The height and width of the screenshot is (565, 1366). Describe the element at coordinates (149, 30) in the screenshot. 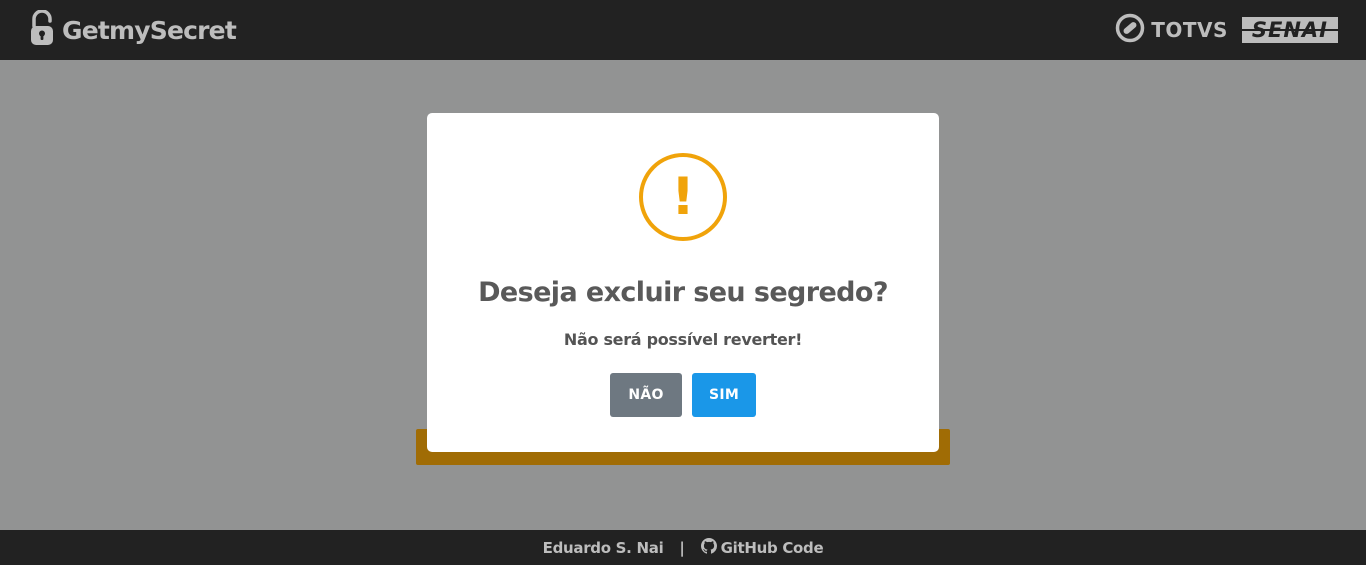

I see `brand-name: GetmySecret` at that location.